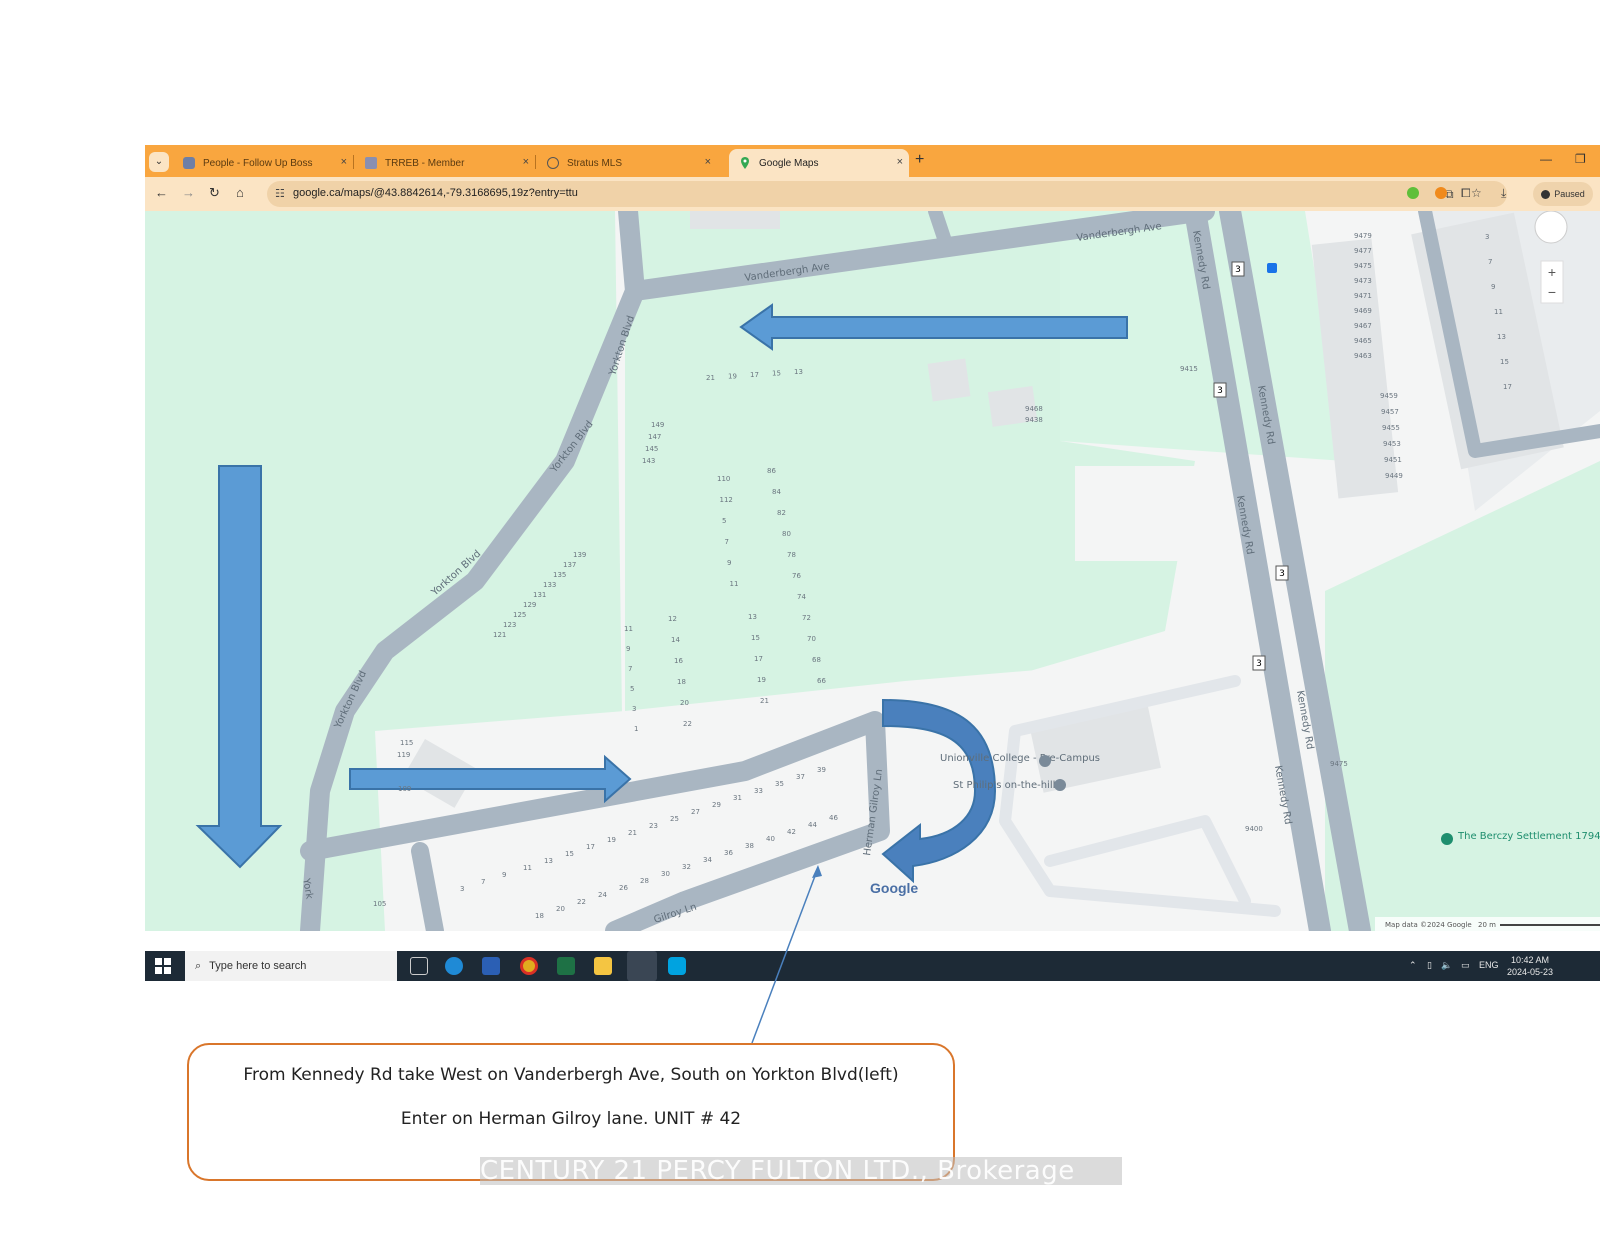 The width and height of the screenshot is (1600, 1236). I want to click on extension-orange-icon, so click(1441, 193).